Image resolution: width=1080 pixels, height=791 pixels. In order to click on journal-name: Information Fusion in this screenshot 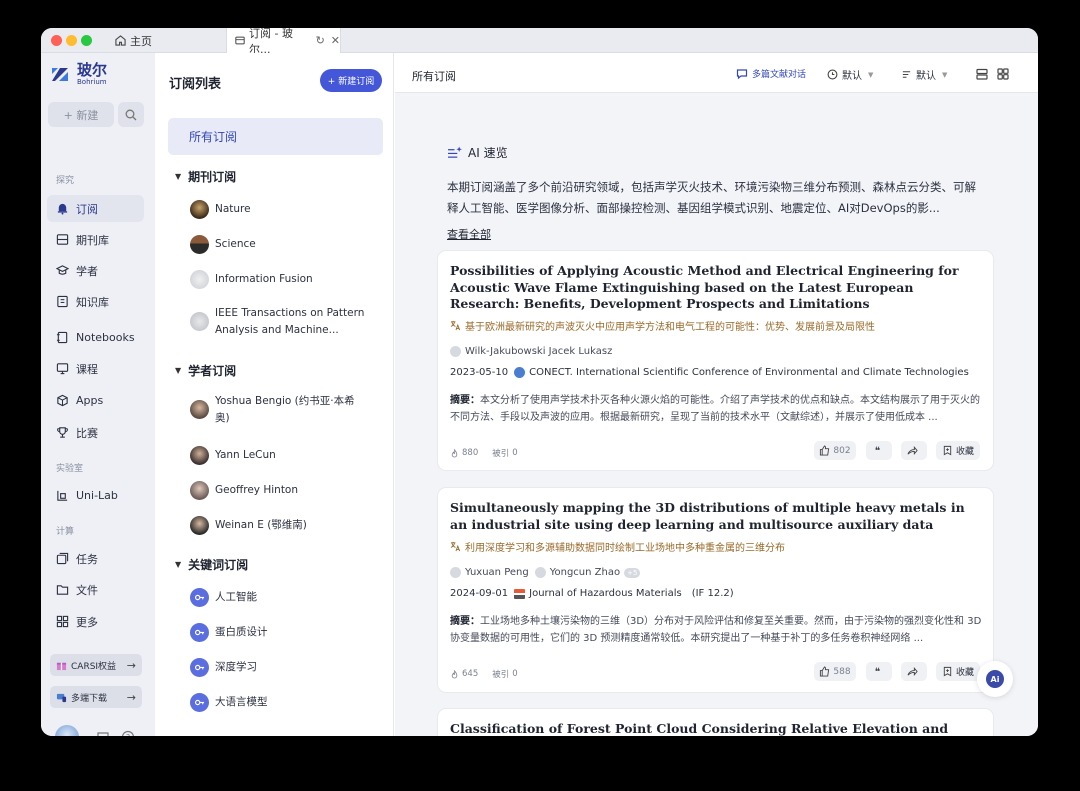, I will do `click(264, 279)`.